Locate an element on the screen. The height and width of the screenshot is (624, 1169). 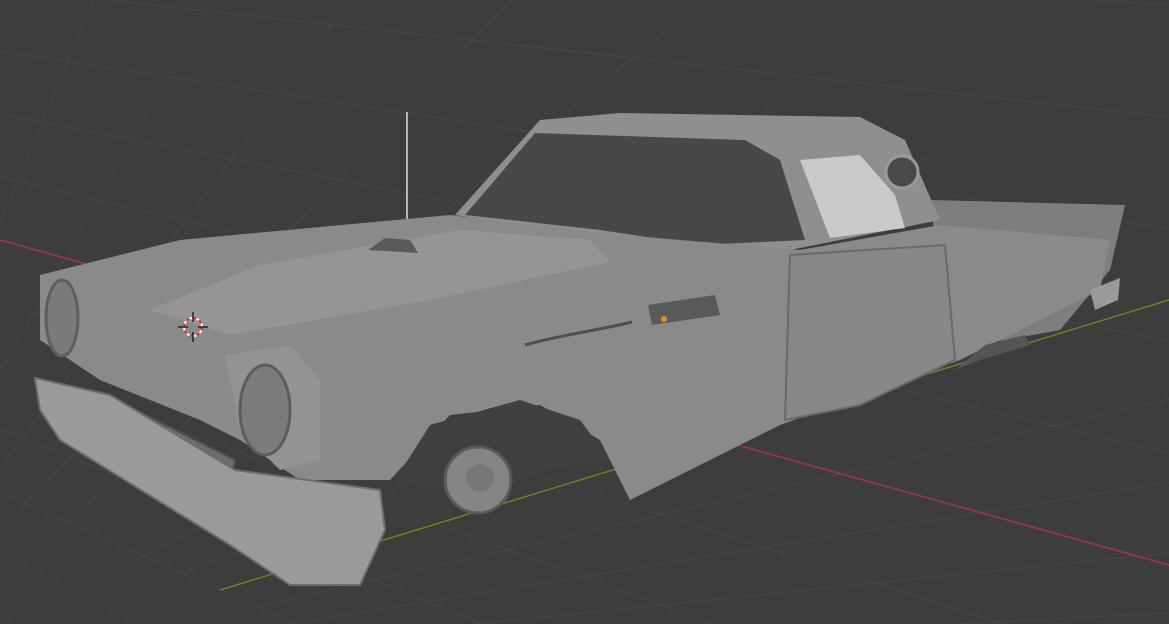
hub-cap is located at coordinates (480, 478).